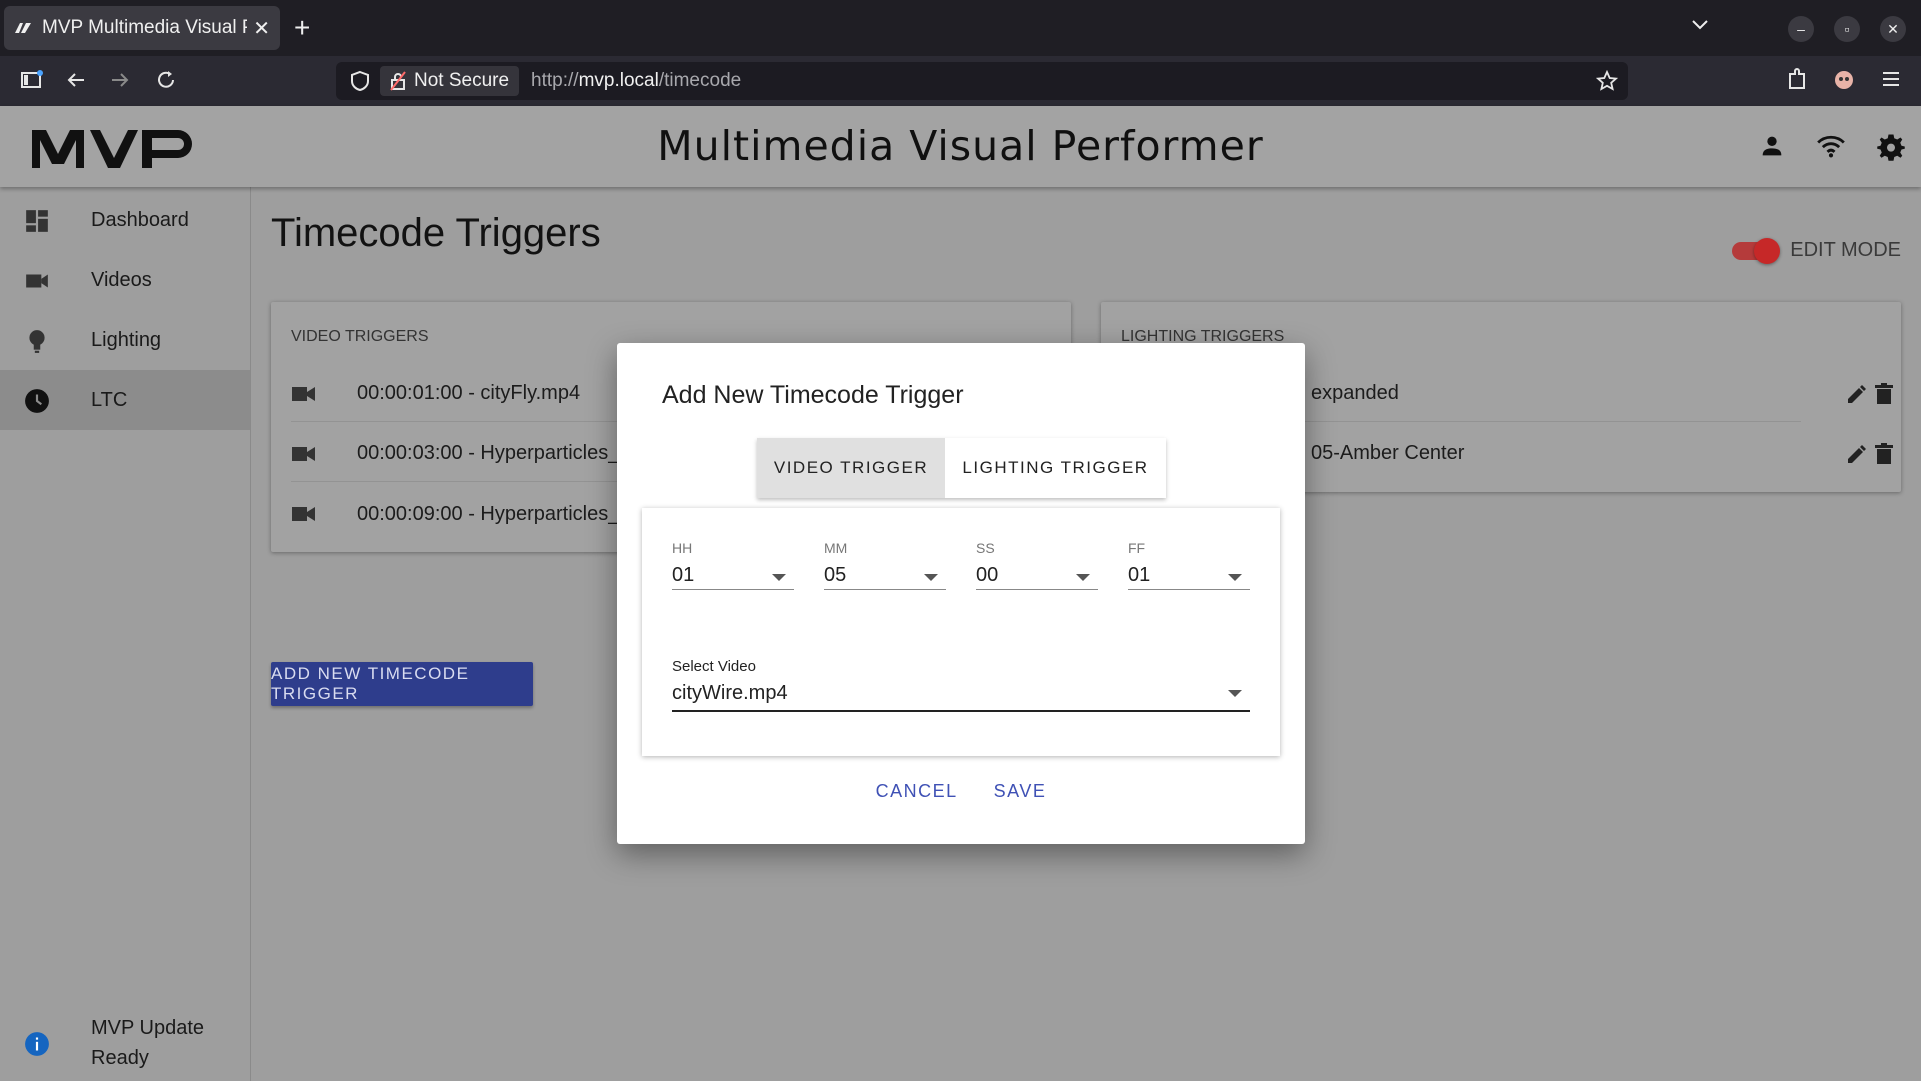  I want to click on sidebar-item-videos: Videos, so click(125, 280).